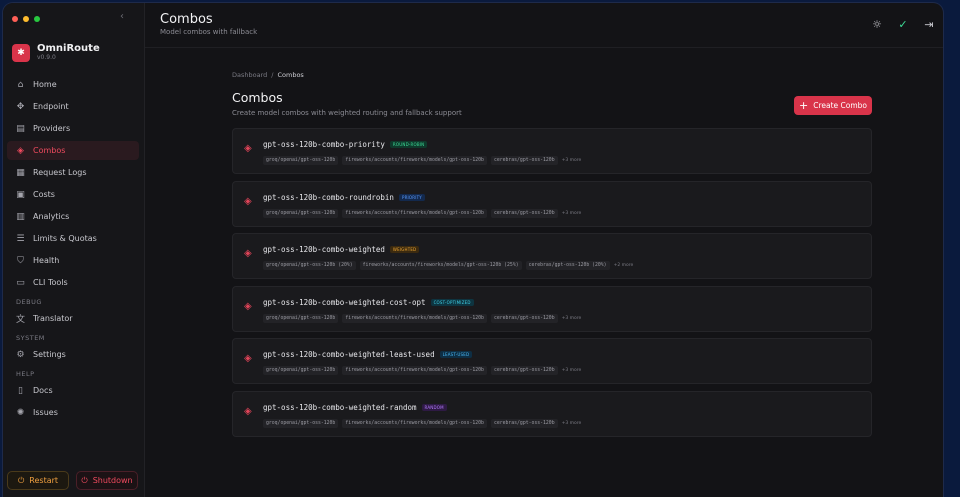 The width and height of the screenshot is (960, 497). I want to click on create-combo-button: + Create Combo, so click(833, 105).